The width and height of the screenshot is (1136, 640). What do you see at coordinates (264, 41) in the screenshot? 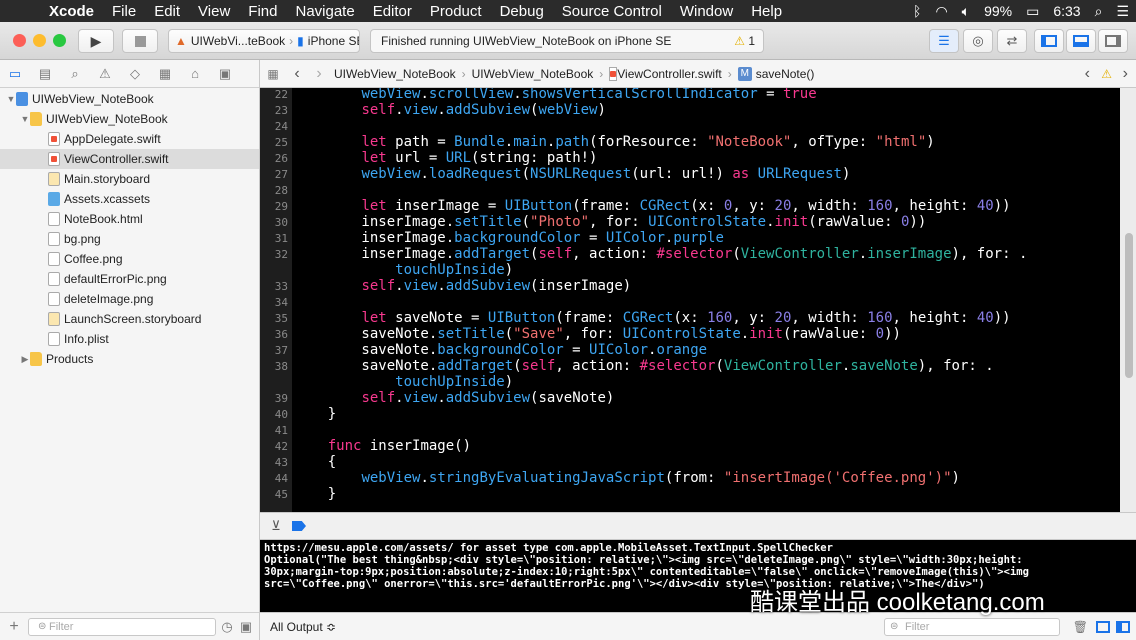
I see `scheme-selector: ▲ UIWebVi...teBook › ▮ iPhone SE` at bounding box center [264, 41].